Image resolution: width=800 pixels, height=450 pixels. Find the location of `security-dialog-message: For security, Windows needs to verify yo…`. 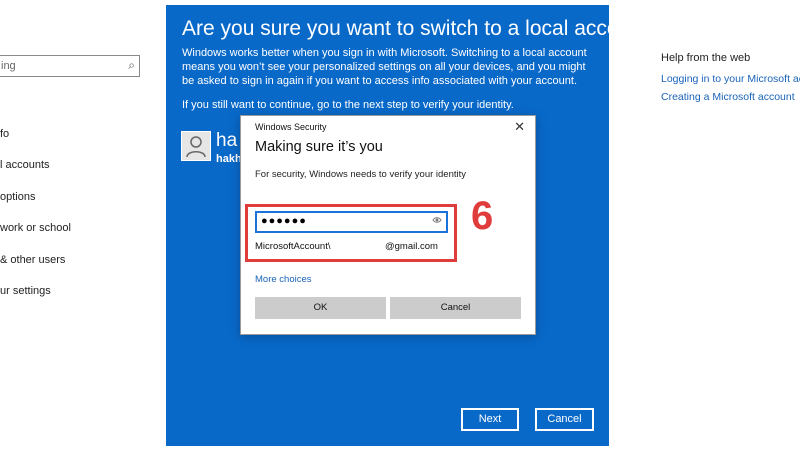

security-dialog-message: For security, Windows needs to verify yo… is located at coordinates (361, 174).